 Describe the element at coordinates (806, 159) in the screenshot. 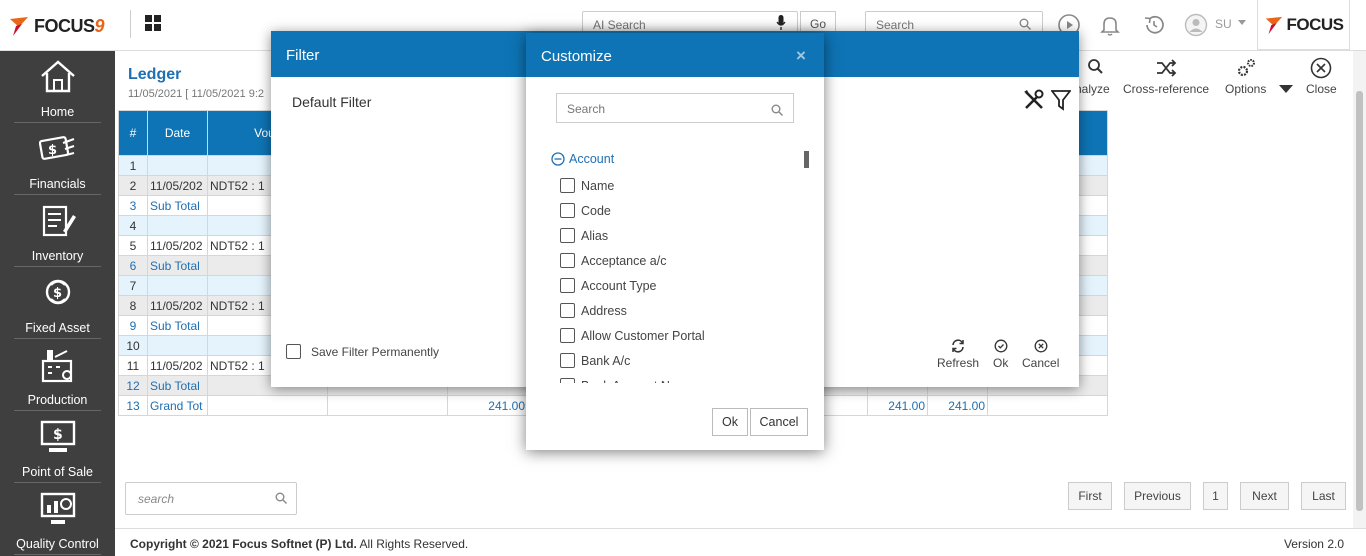

I see `list-scrollbar-thumb` at that location.